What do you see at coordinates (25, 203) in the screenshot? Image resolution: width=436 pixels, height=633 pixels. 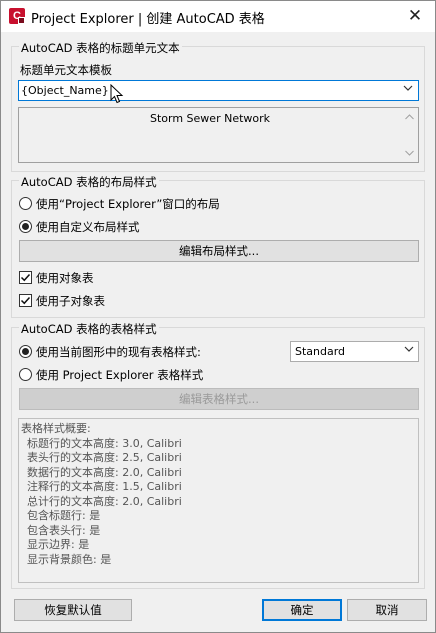 I see `radio-project-layout` at bounding box center [25, 203].